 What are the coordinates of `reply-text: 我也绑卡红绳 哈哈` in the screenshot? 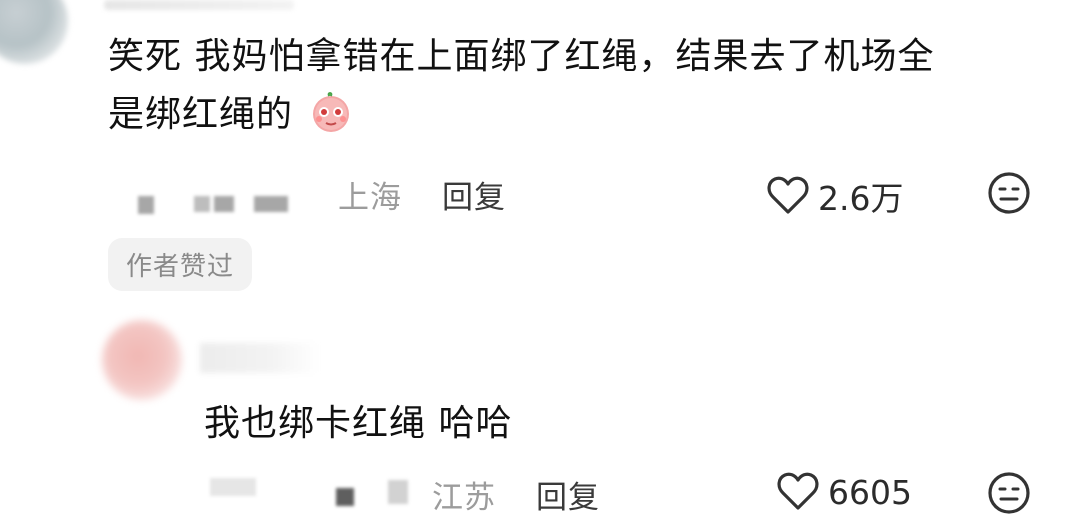 It's located at (358, 423).